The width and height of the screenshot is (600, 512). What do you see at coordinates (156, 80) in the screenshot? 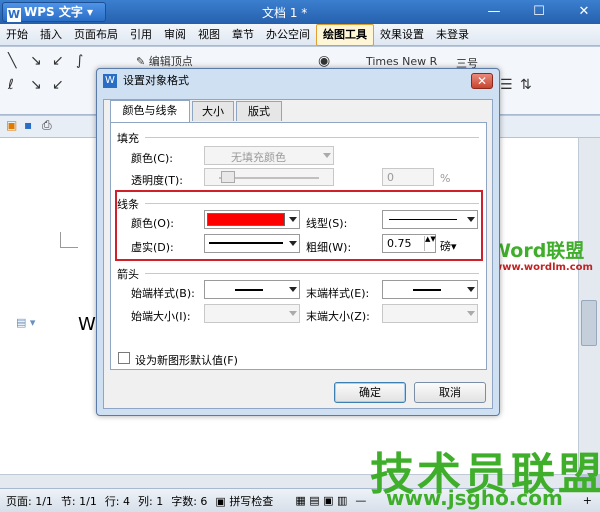
I see `dialog-title: 设置对象格式` at bounding box center [156, 80].